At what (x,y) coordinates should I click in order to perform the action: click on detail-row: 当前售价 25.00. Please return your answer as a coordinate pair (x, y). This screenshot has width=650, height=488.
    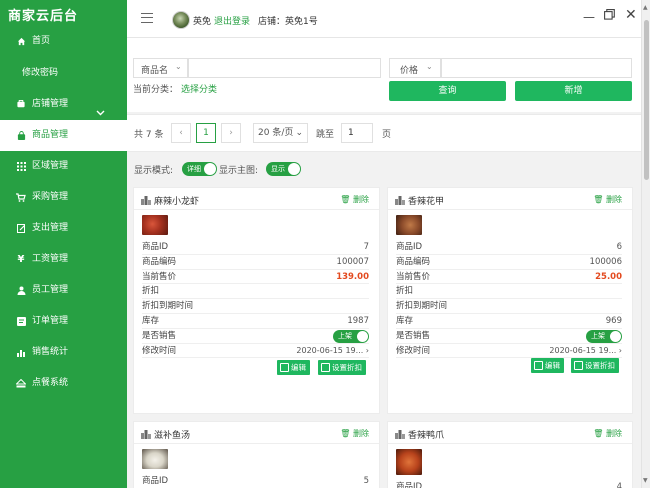
    Looking at the image, I should click on (509, 277).